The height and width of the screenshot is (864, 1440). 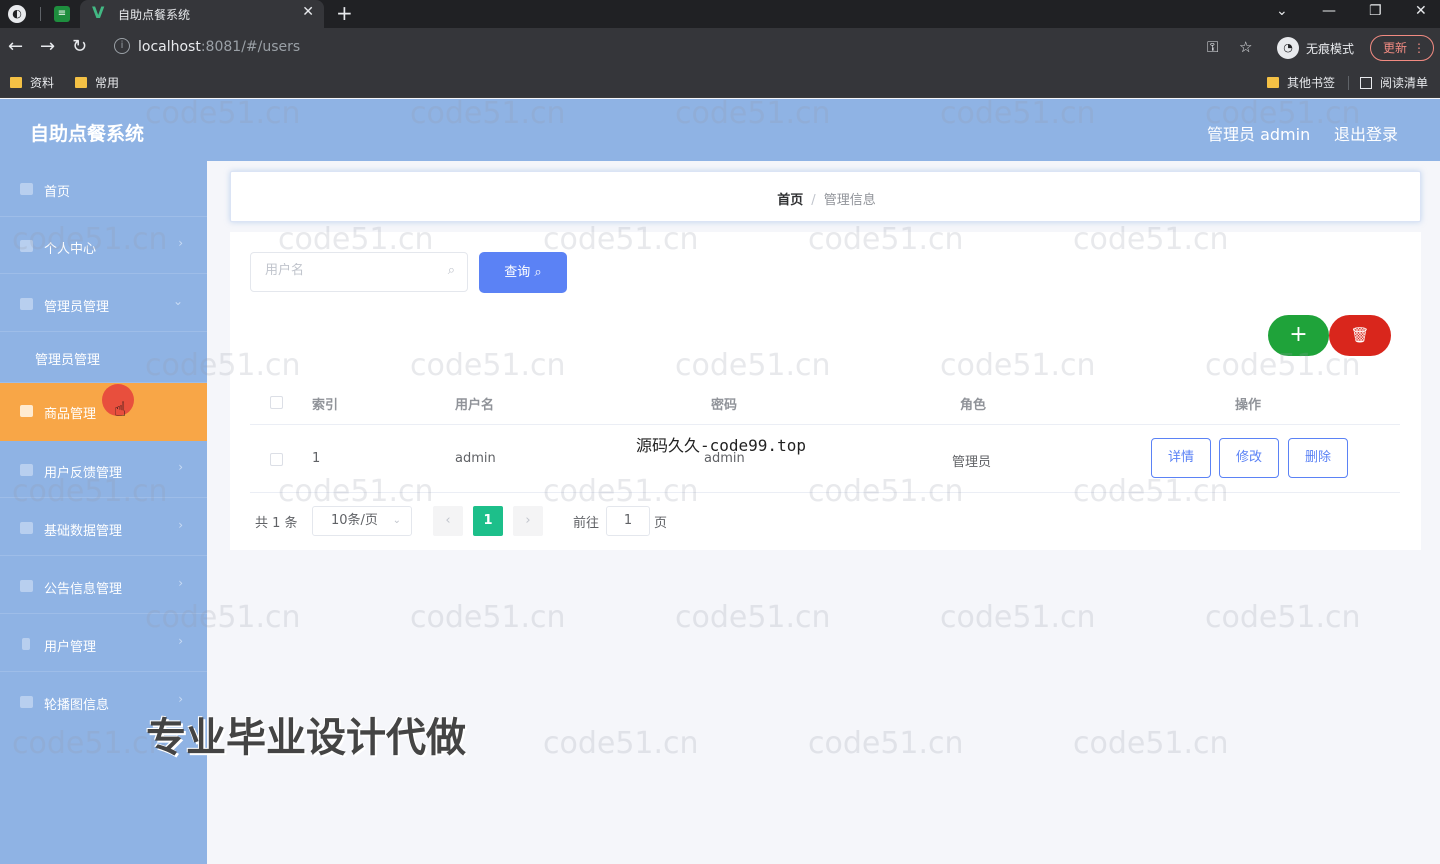 I want to click on bookmark-folder-ziliao: 资料, so click(x=32, y=82).